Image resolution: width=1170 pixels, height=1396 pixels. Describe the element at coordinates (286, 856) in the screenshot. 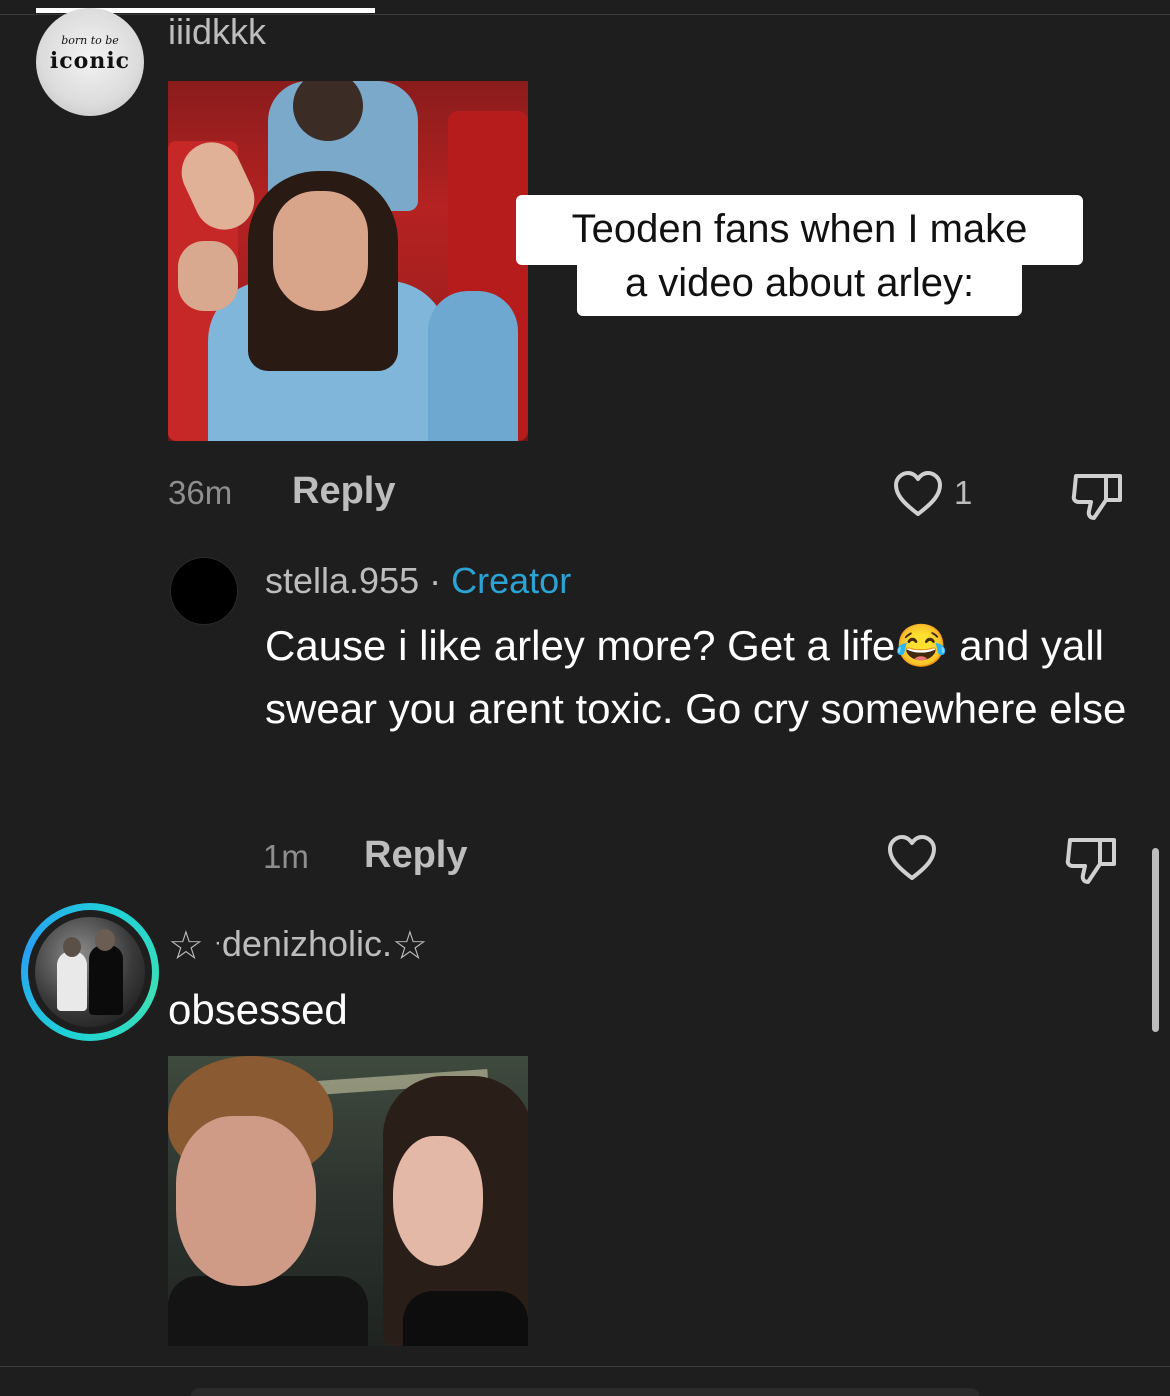

I see `reply-timestamp: 1m` at that location.